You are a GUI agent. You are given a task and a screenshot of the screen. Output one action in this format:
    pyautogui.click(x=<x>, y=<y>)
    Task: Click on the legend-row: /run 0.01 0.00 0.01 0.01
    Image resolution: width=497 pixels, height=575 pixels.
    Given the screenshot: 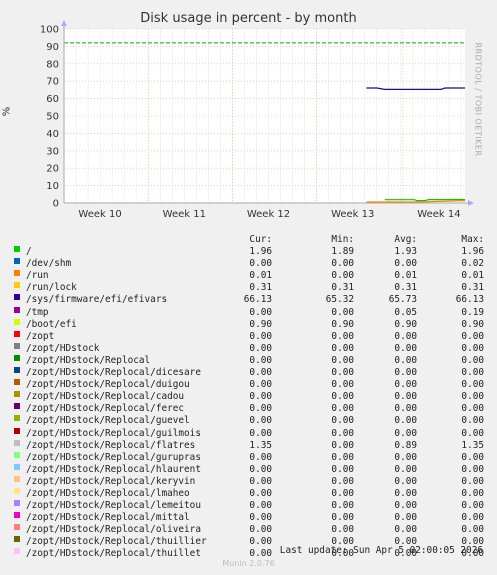 What is the action you would take?
    pyautogui.click(x=252, y=276)
    